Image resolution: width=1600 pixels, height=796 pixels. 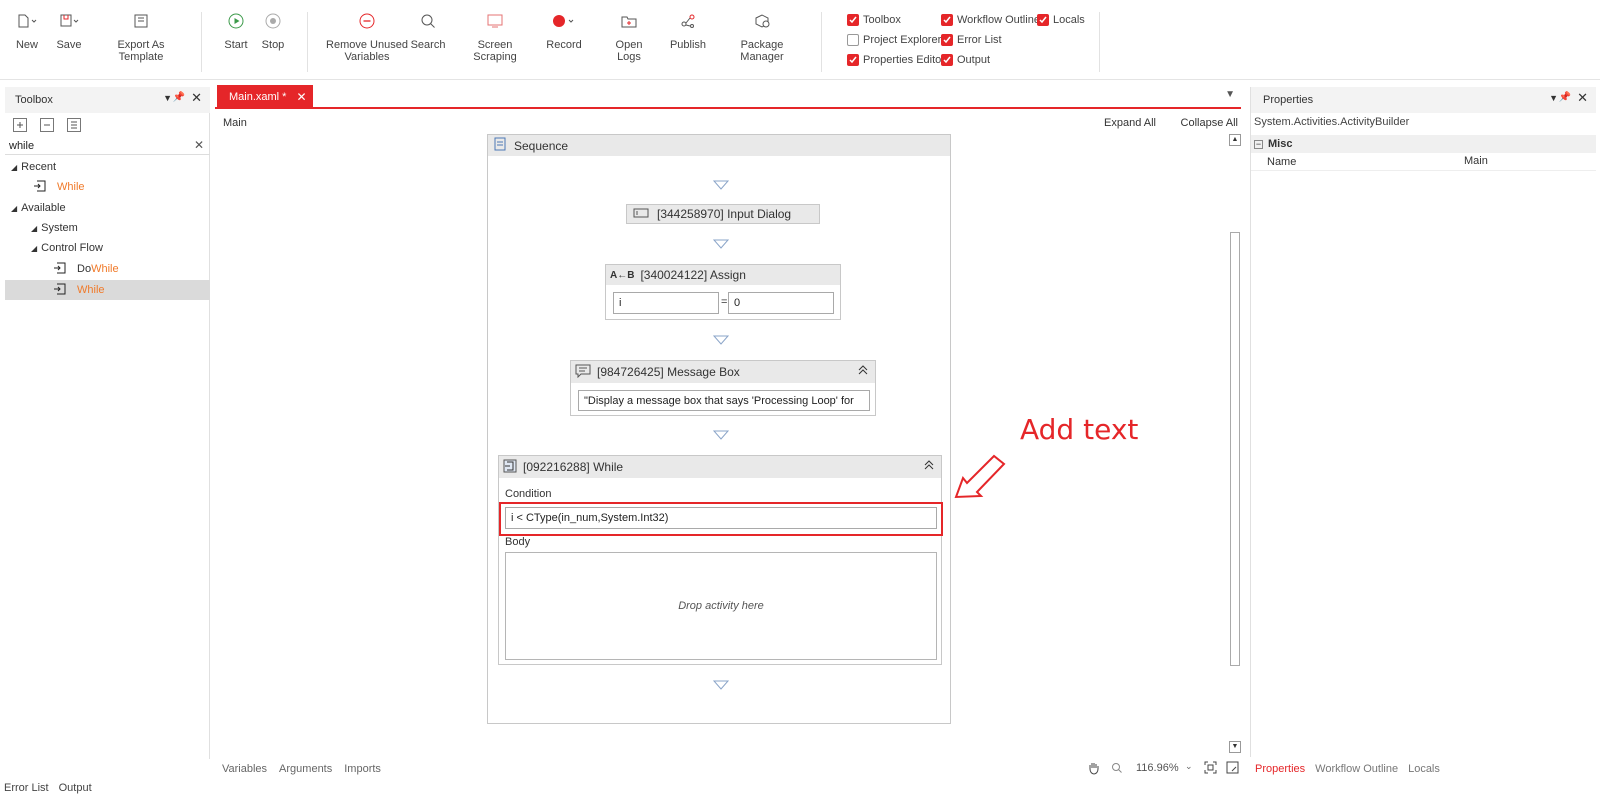 I want to click on collapse-all-icon, so click(x=47, y=125).